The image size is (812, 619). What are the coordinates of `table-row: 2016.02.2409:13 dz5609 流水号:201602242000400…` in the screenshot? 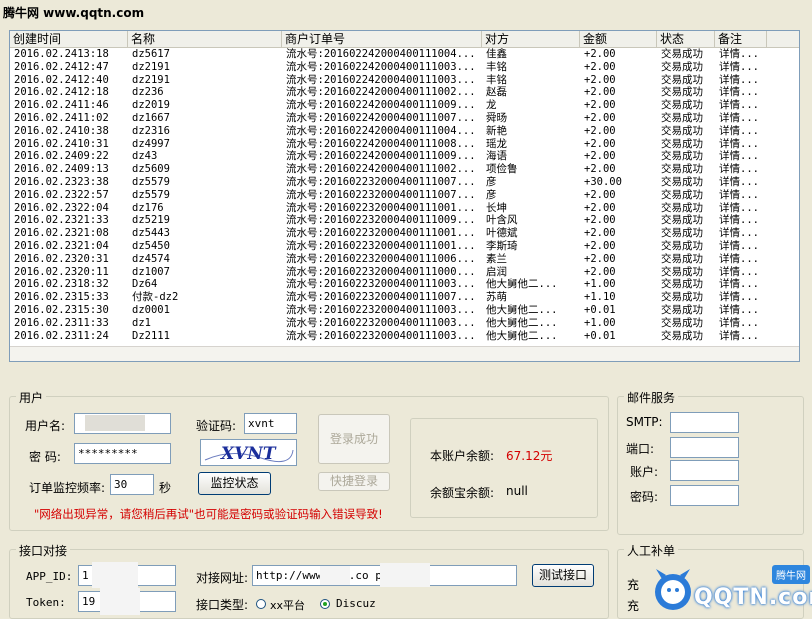 It's located at (404, 169).